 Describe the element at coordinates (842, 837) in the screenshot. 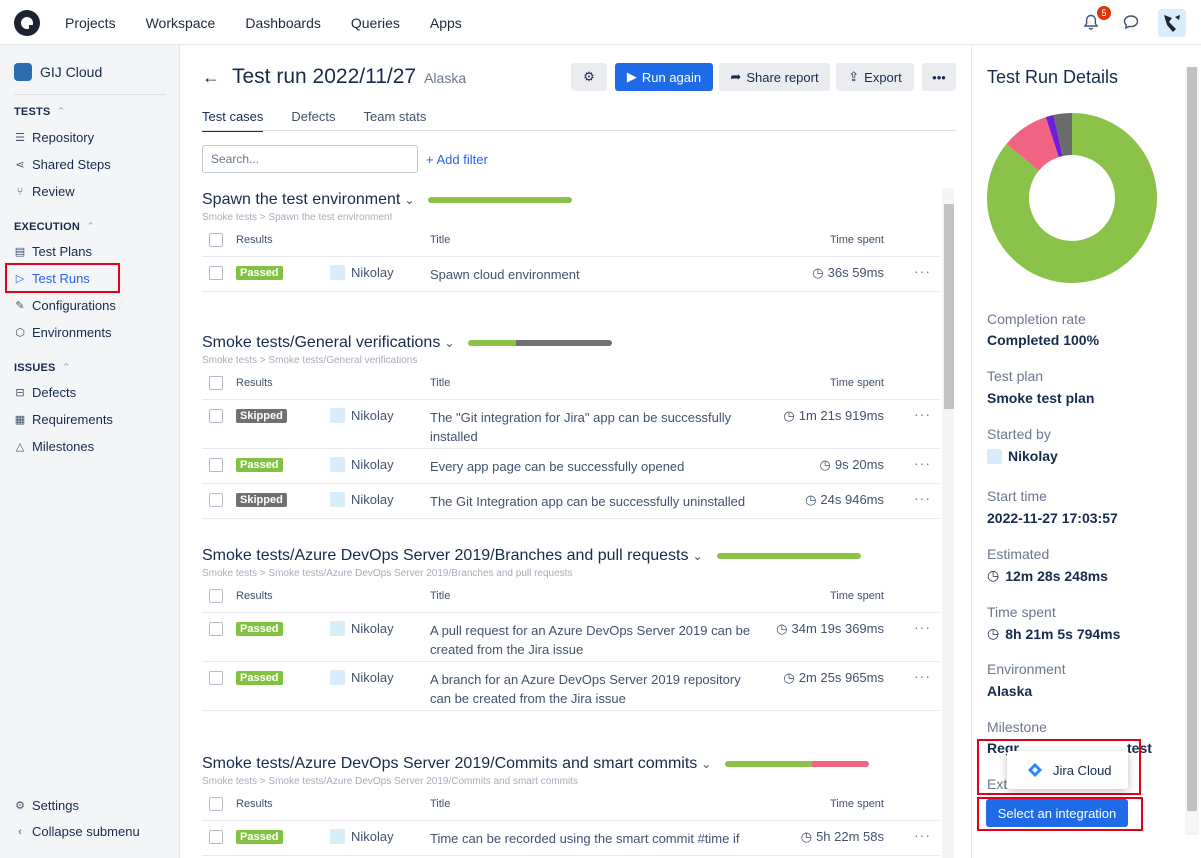

I see `row-time-spent: ◷ 5h 22m 58s` at that location.